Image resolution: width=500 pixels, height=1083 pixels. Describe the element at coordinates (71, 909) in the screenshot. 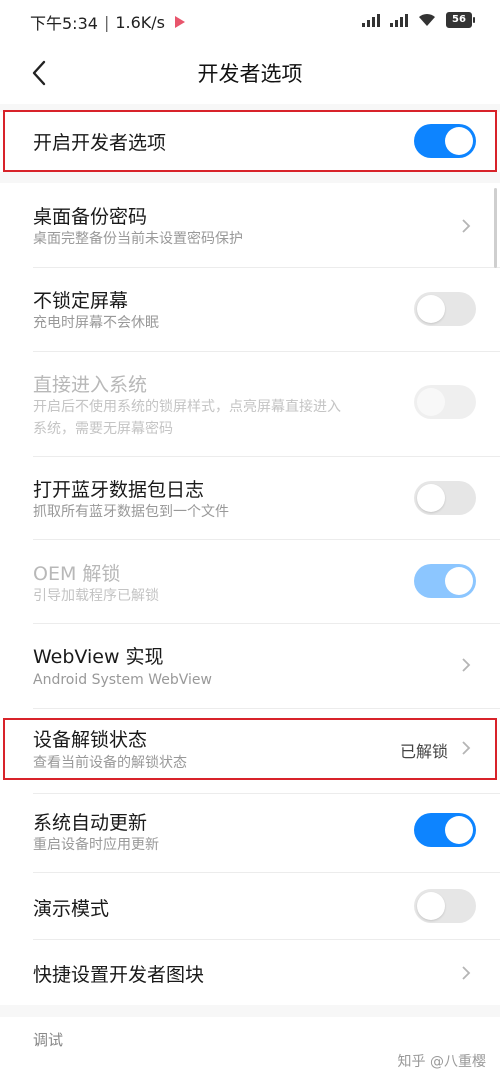

I see `row-title: 演示模式` at that location.